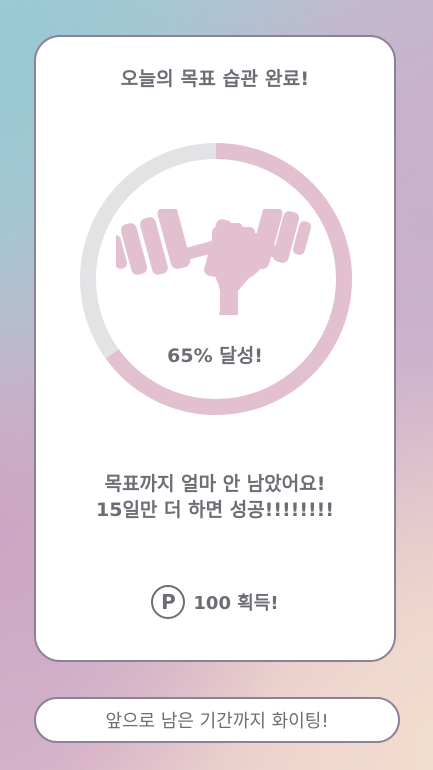 The height and width of the screenshot is (770, 433). I want to click on message-line-2: 15일만 더 하면 성공!!!!!!!!, so click(215, 510).